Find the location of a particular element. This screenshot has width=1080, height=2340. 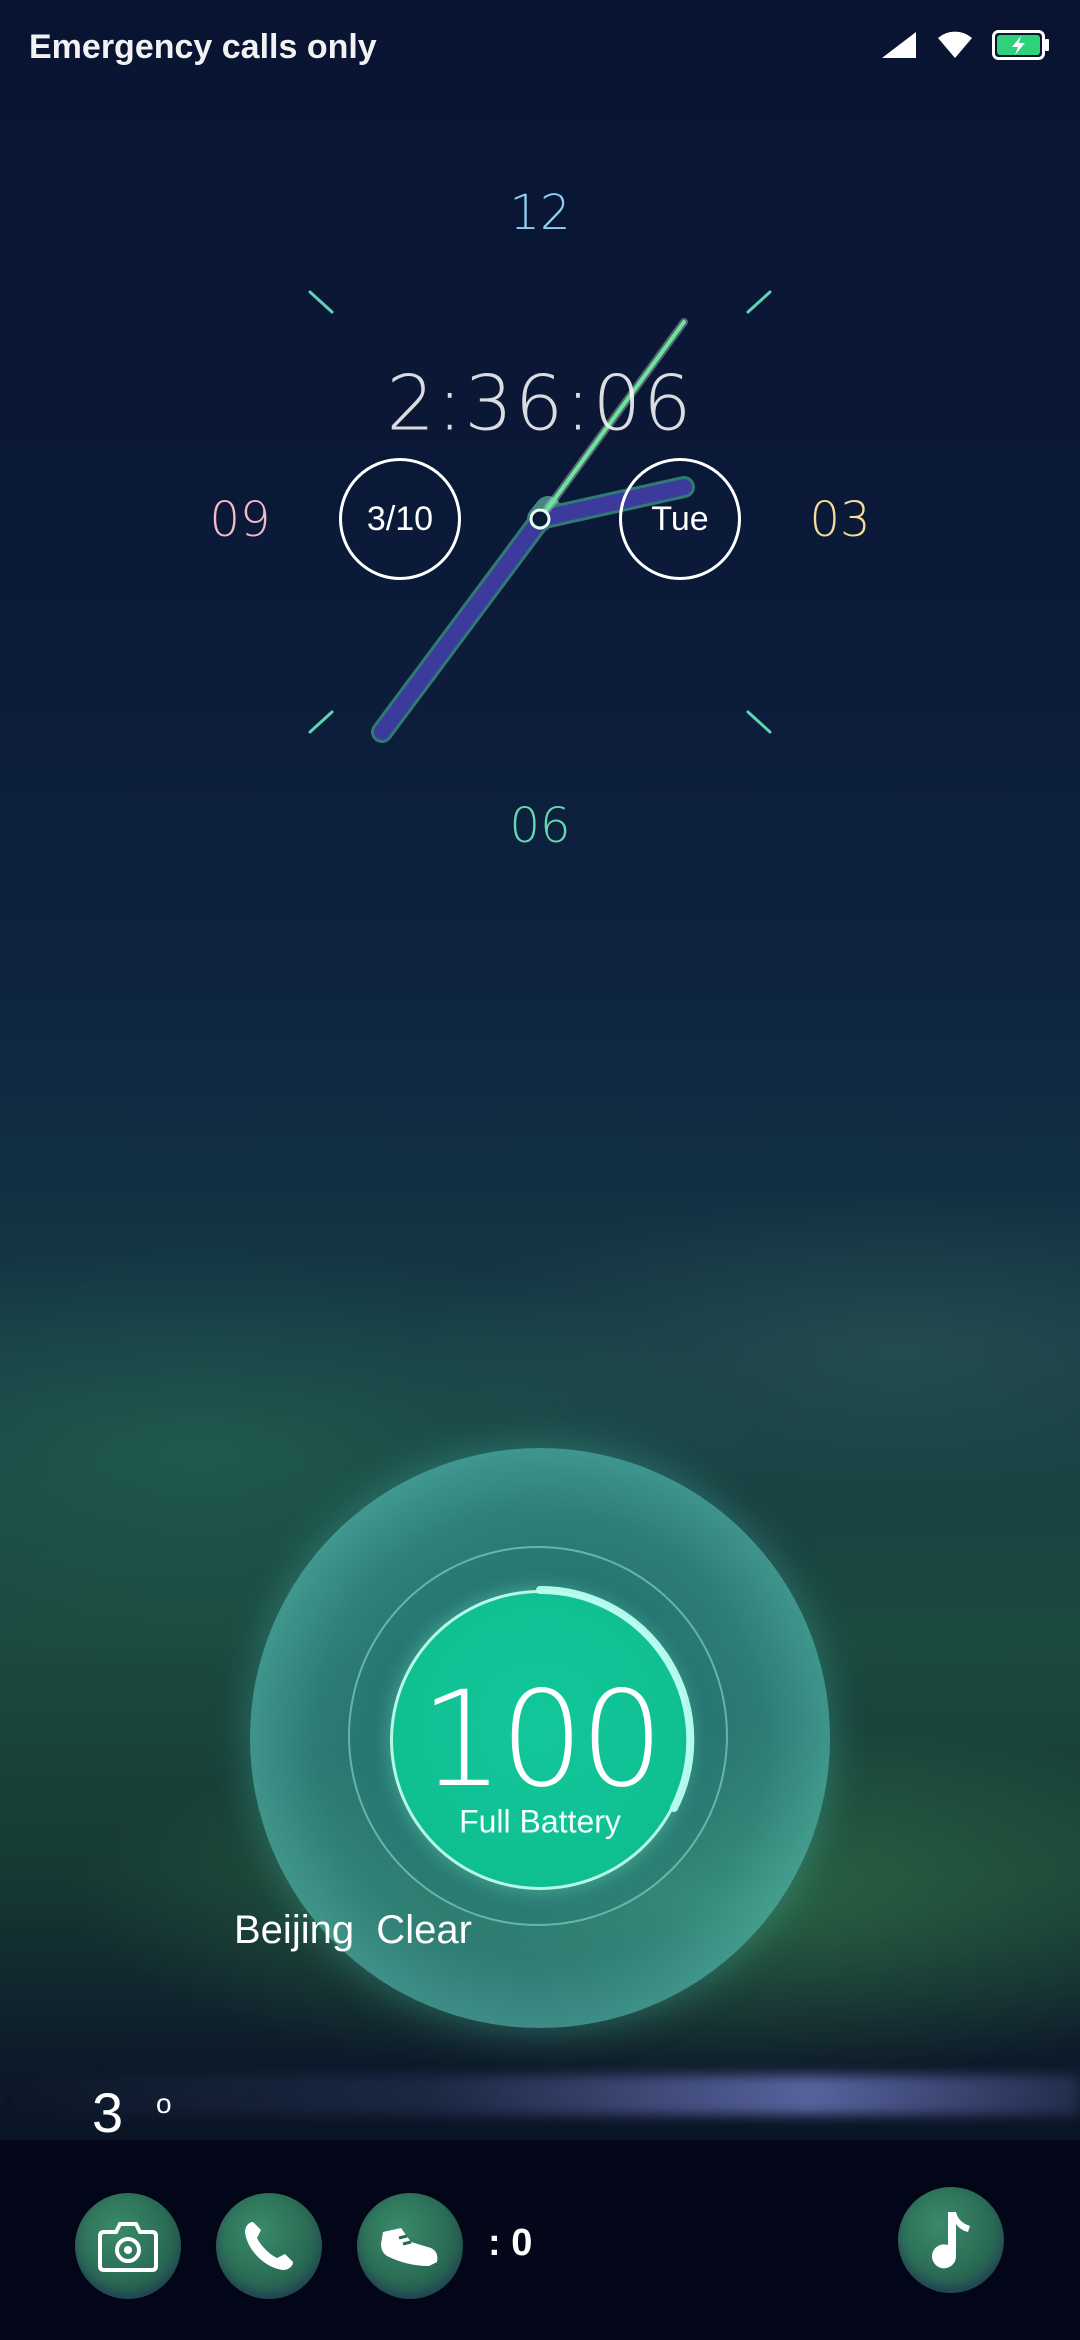

step-count: : 0 is located at coordinates (510, 2243).